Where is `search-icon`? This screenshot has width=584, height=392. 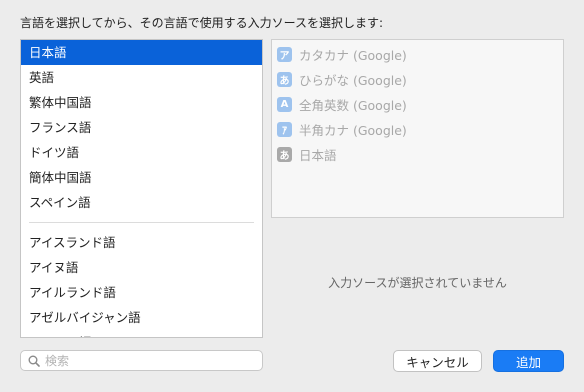 search-icon is located at coordinates (34, 361).